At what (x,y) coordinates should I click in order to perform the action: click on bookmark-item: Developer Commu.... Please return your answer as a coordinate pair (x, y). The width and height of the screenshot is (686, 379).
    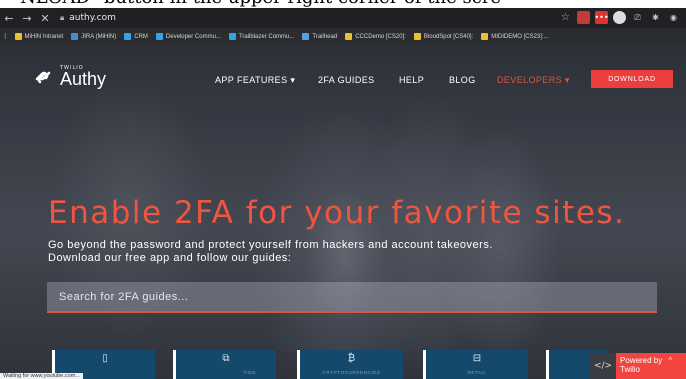
    Looking at the image, I should click on (188, 36).